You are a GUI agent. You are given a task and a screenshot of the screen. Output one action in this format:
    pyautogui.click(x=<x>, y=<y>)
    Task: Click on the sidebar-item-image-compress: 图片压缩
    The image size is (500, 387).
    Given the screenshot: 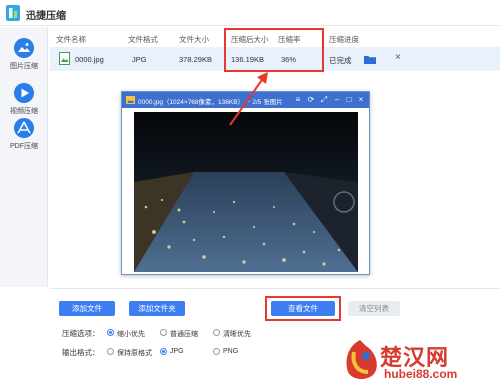 What is the action you would take?
    pyautogui.click(x=24, y=57)
    